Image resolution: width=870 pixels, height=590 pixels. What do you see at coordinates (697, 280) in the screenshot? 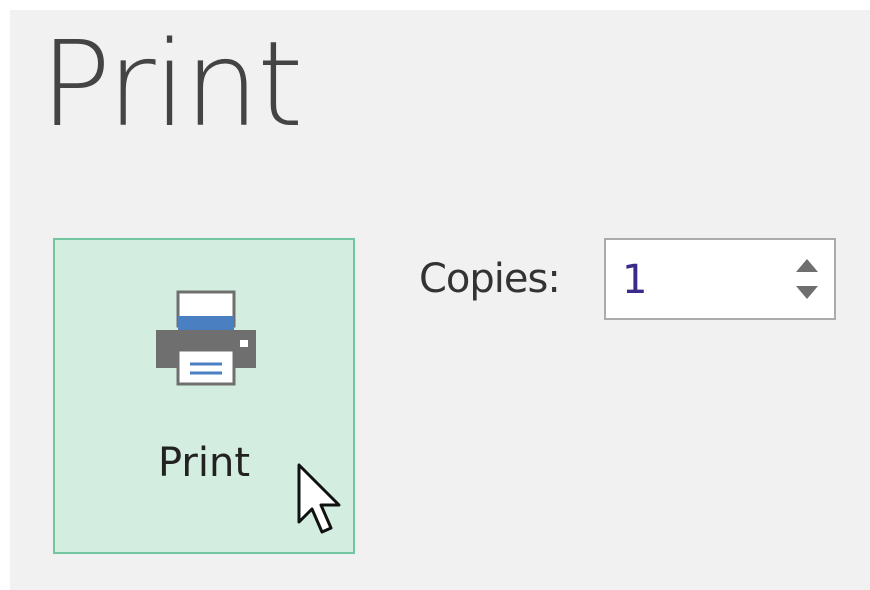
I see `copies-input` at bounding box center [697, 280].